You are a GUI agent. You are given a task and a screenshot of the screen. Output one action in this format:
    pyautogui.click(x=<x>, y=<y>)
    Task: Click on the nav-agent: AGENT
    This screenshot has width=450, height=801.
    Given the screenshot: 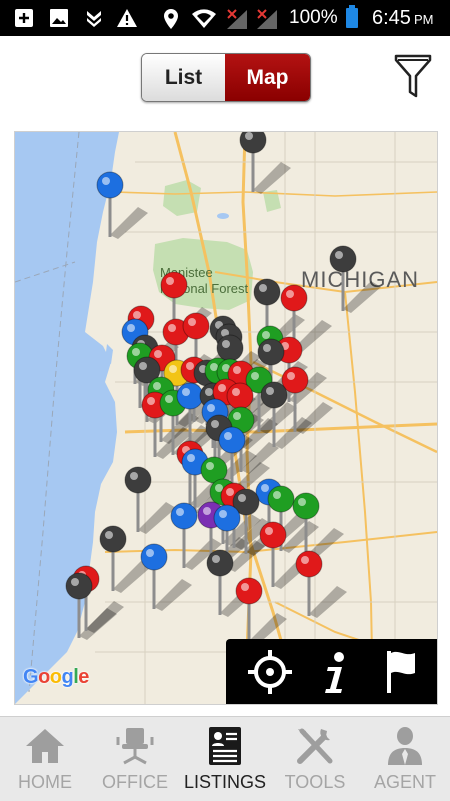 What is the action you would take?
    pyautogui.click(x=405, y=759)
    